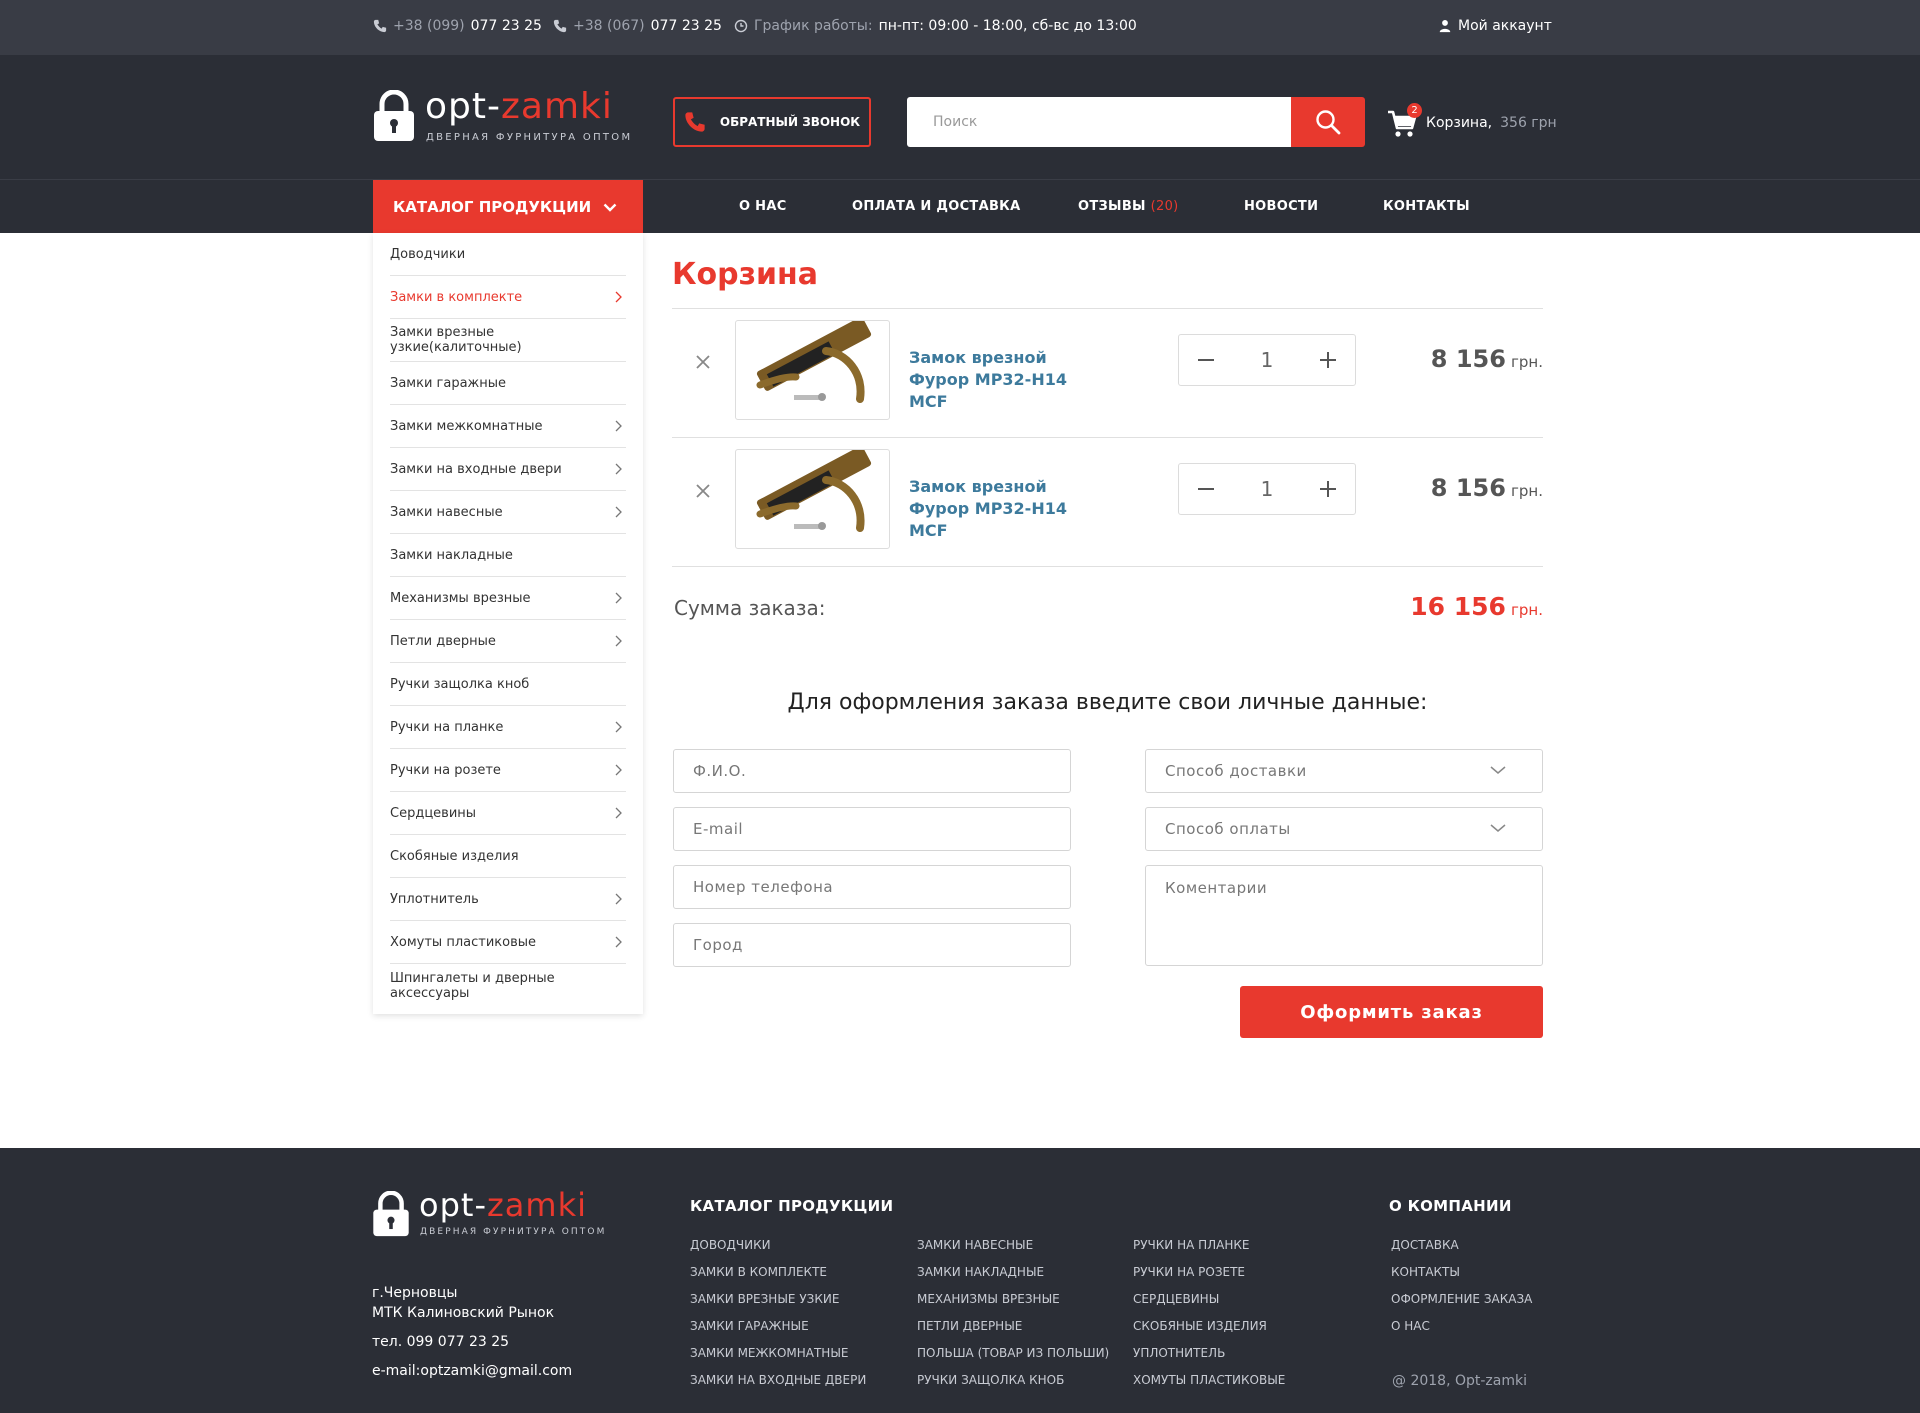  Describe the element at coordinates (1013, 1305) in the screenshot. I see `footer-catalog-link: Механизмы врезные` at that location.